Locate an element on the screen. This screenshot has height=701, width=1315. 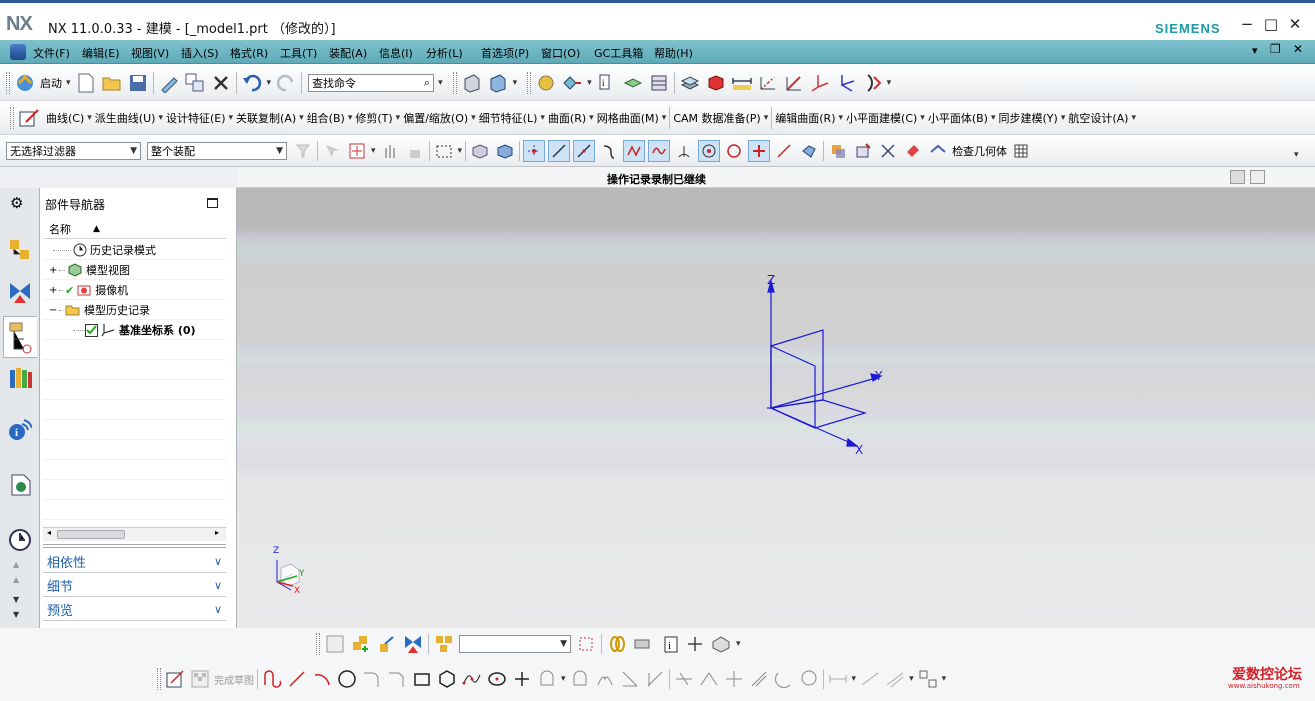
snap-face-icon is located at coordinates (809, 151).